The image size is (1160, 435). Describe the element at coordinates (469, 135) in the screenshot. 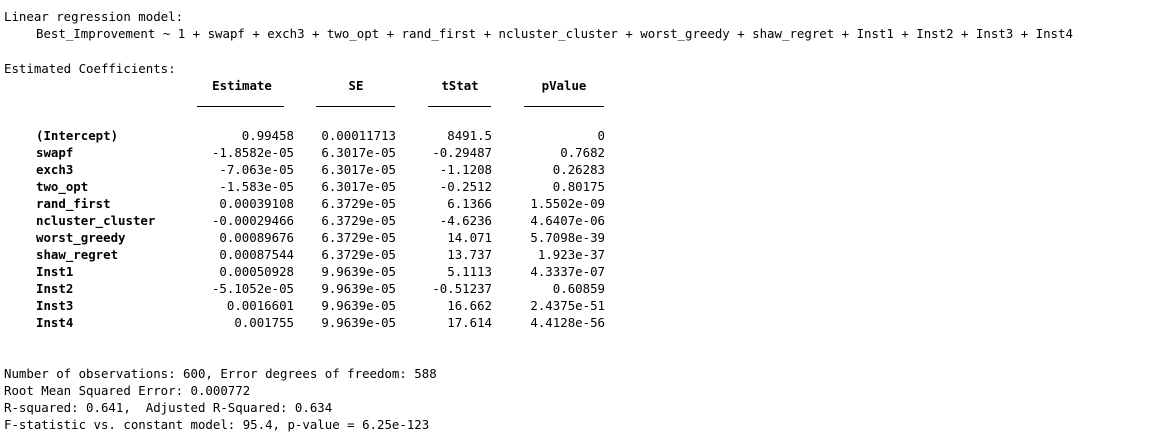

I see `cell-tstat: 8491.5` at that location.